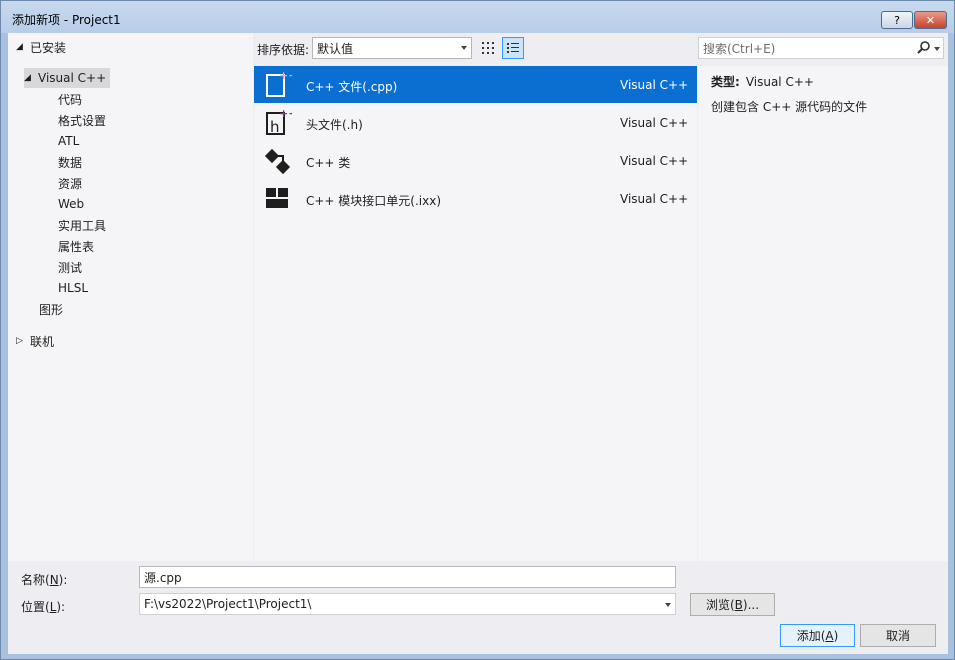  Describe the element at coordinates (898, 635) in the screenshot. I see `cancel-button: 取消` at that location.